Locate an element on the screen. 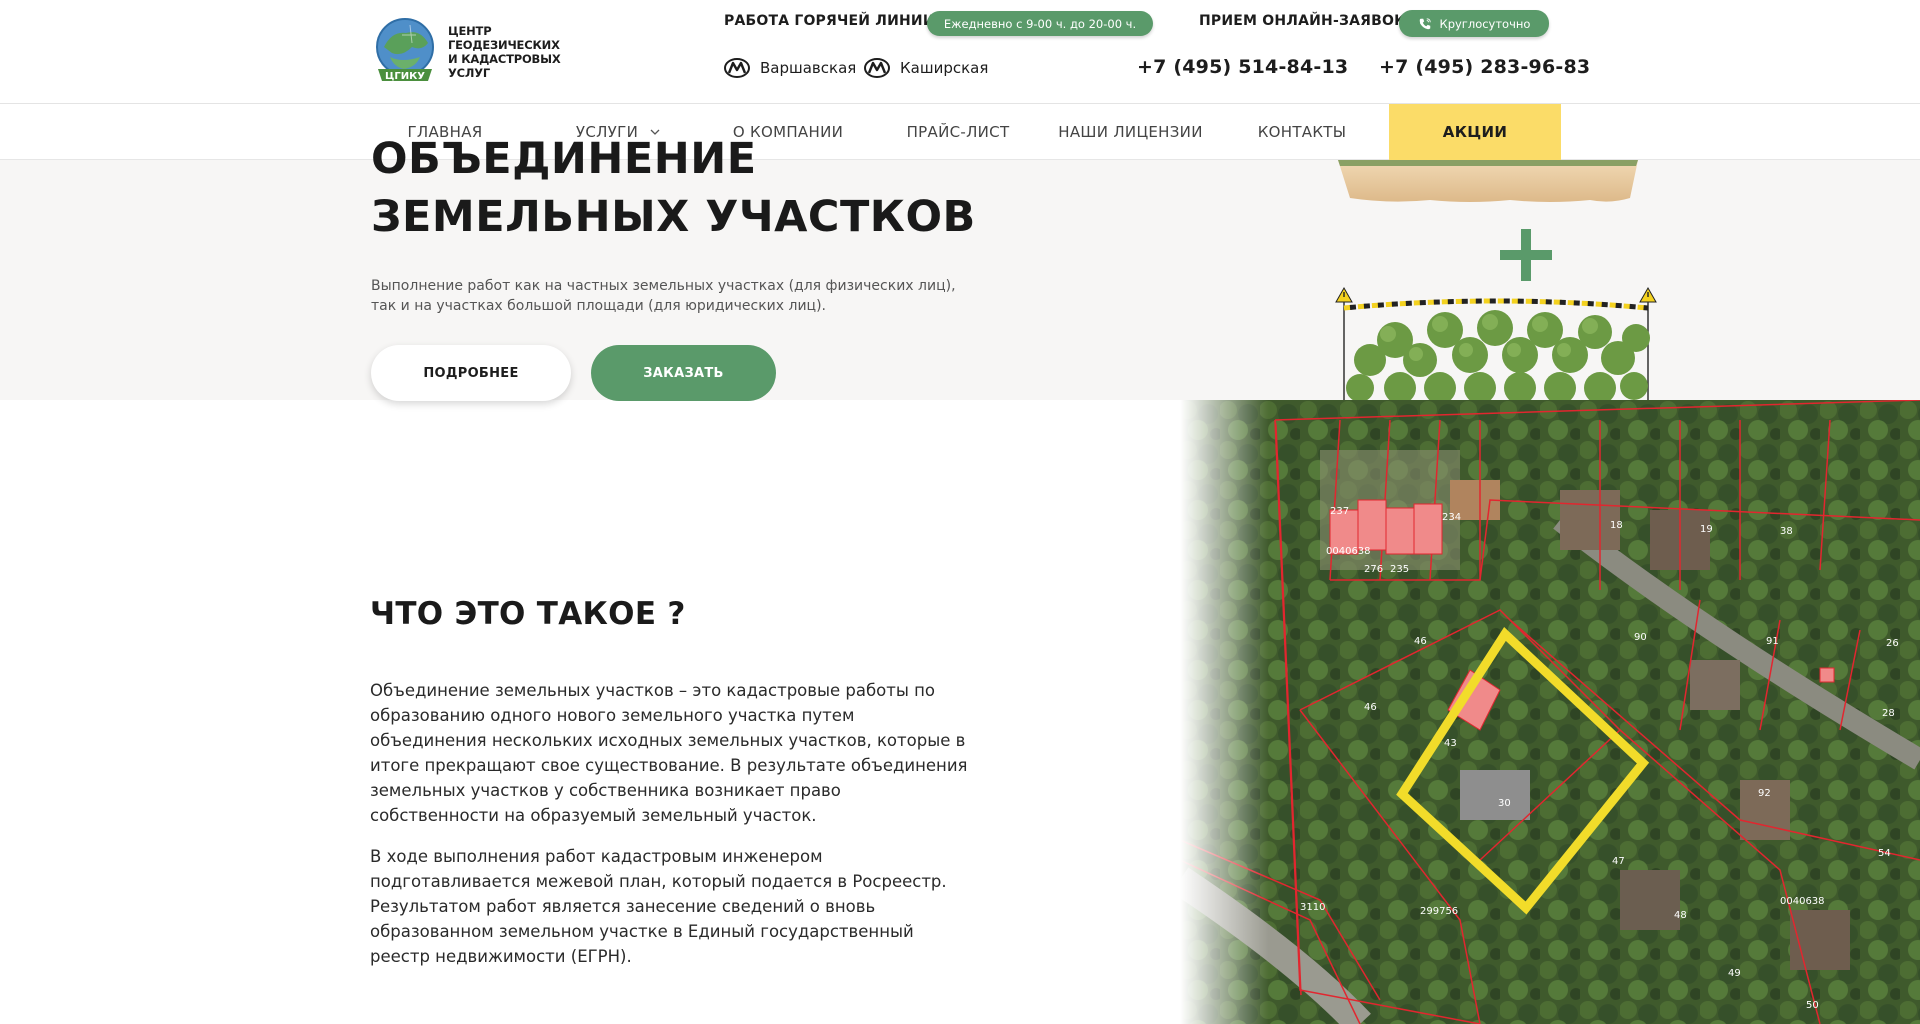 The height and width of the screenshot is (1024, 1920). what-is-it-title: ЧТО ЭТО ТАКОЕ ? is located at coordinates (528, 614).